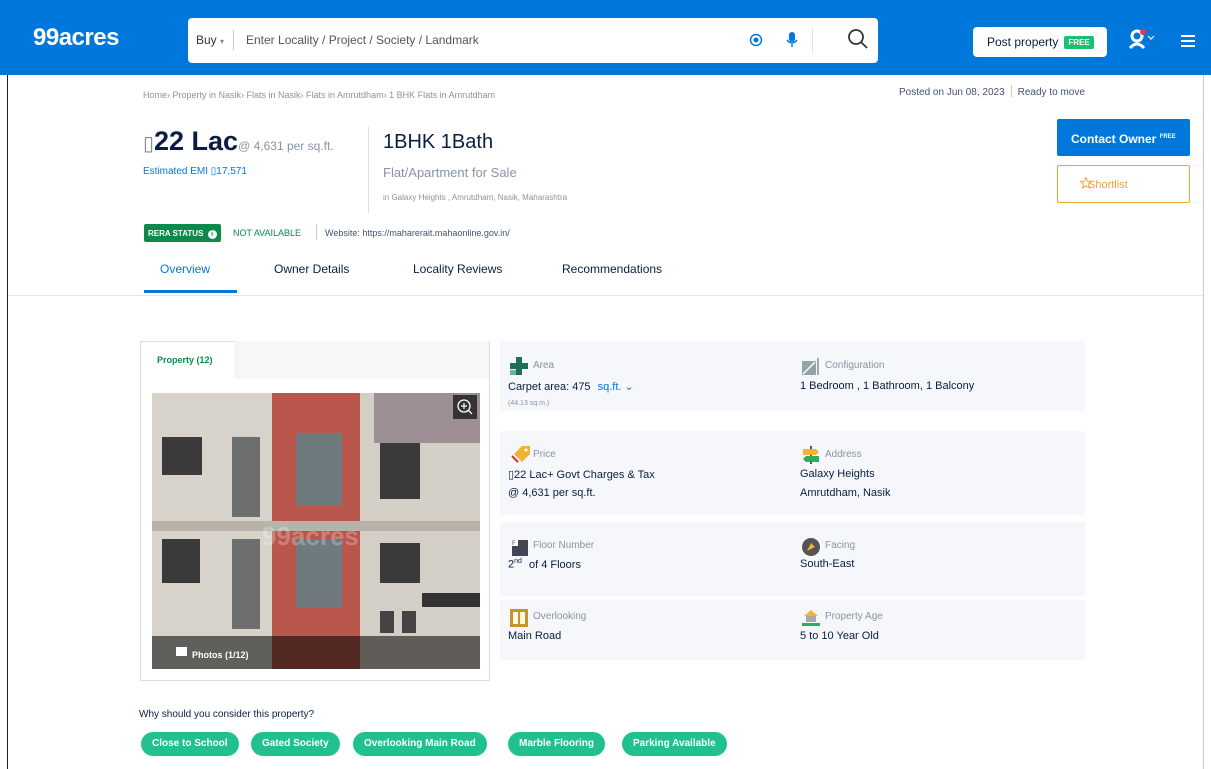 The height and width of the screenshot is (769, 1211). What do you see at coordinates (520, 548) in the screenshot?
I see `floor-icon: F` at bounding box center [520, 548].